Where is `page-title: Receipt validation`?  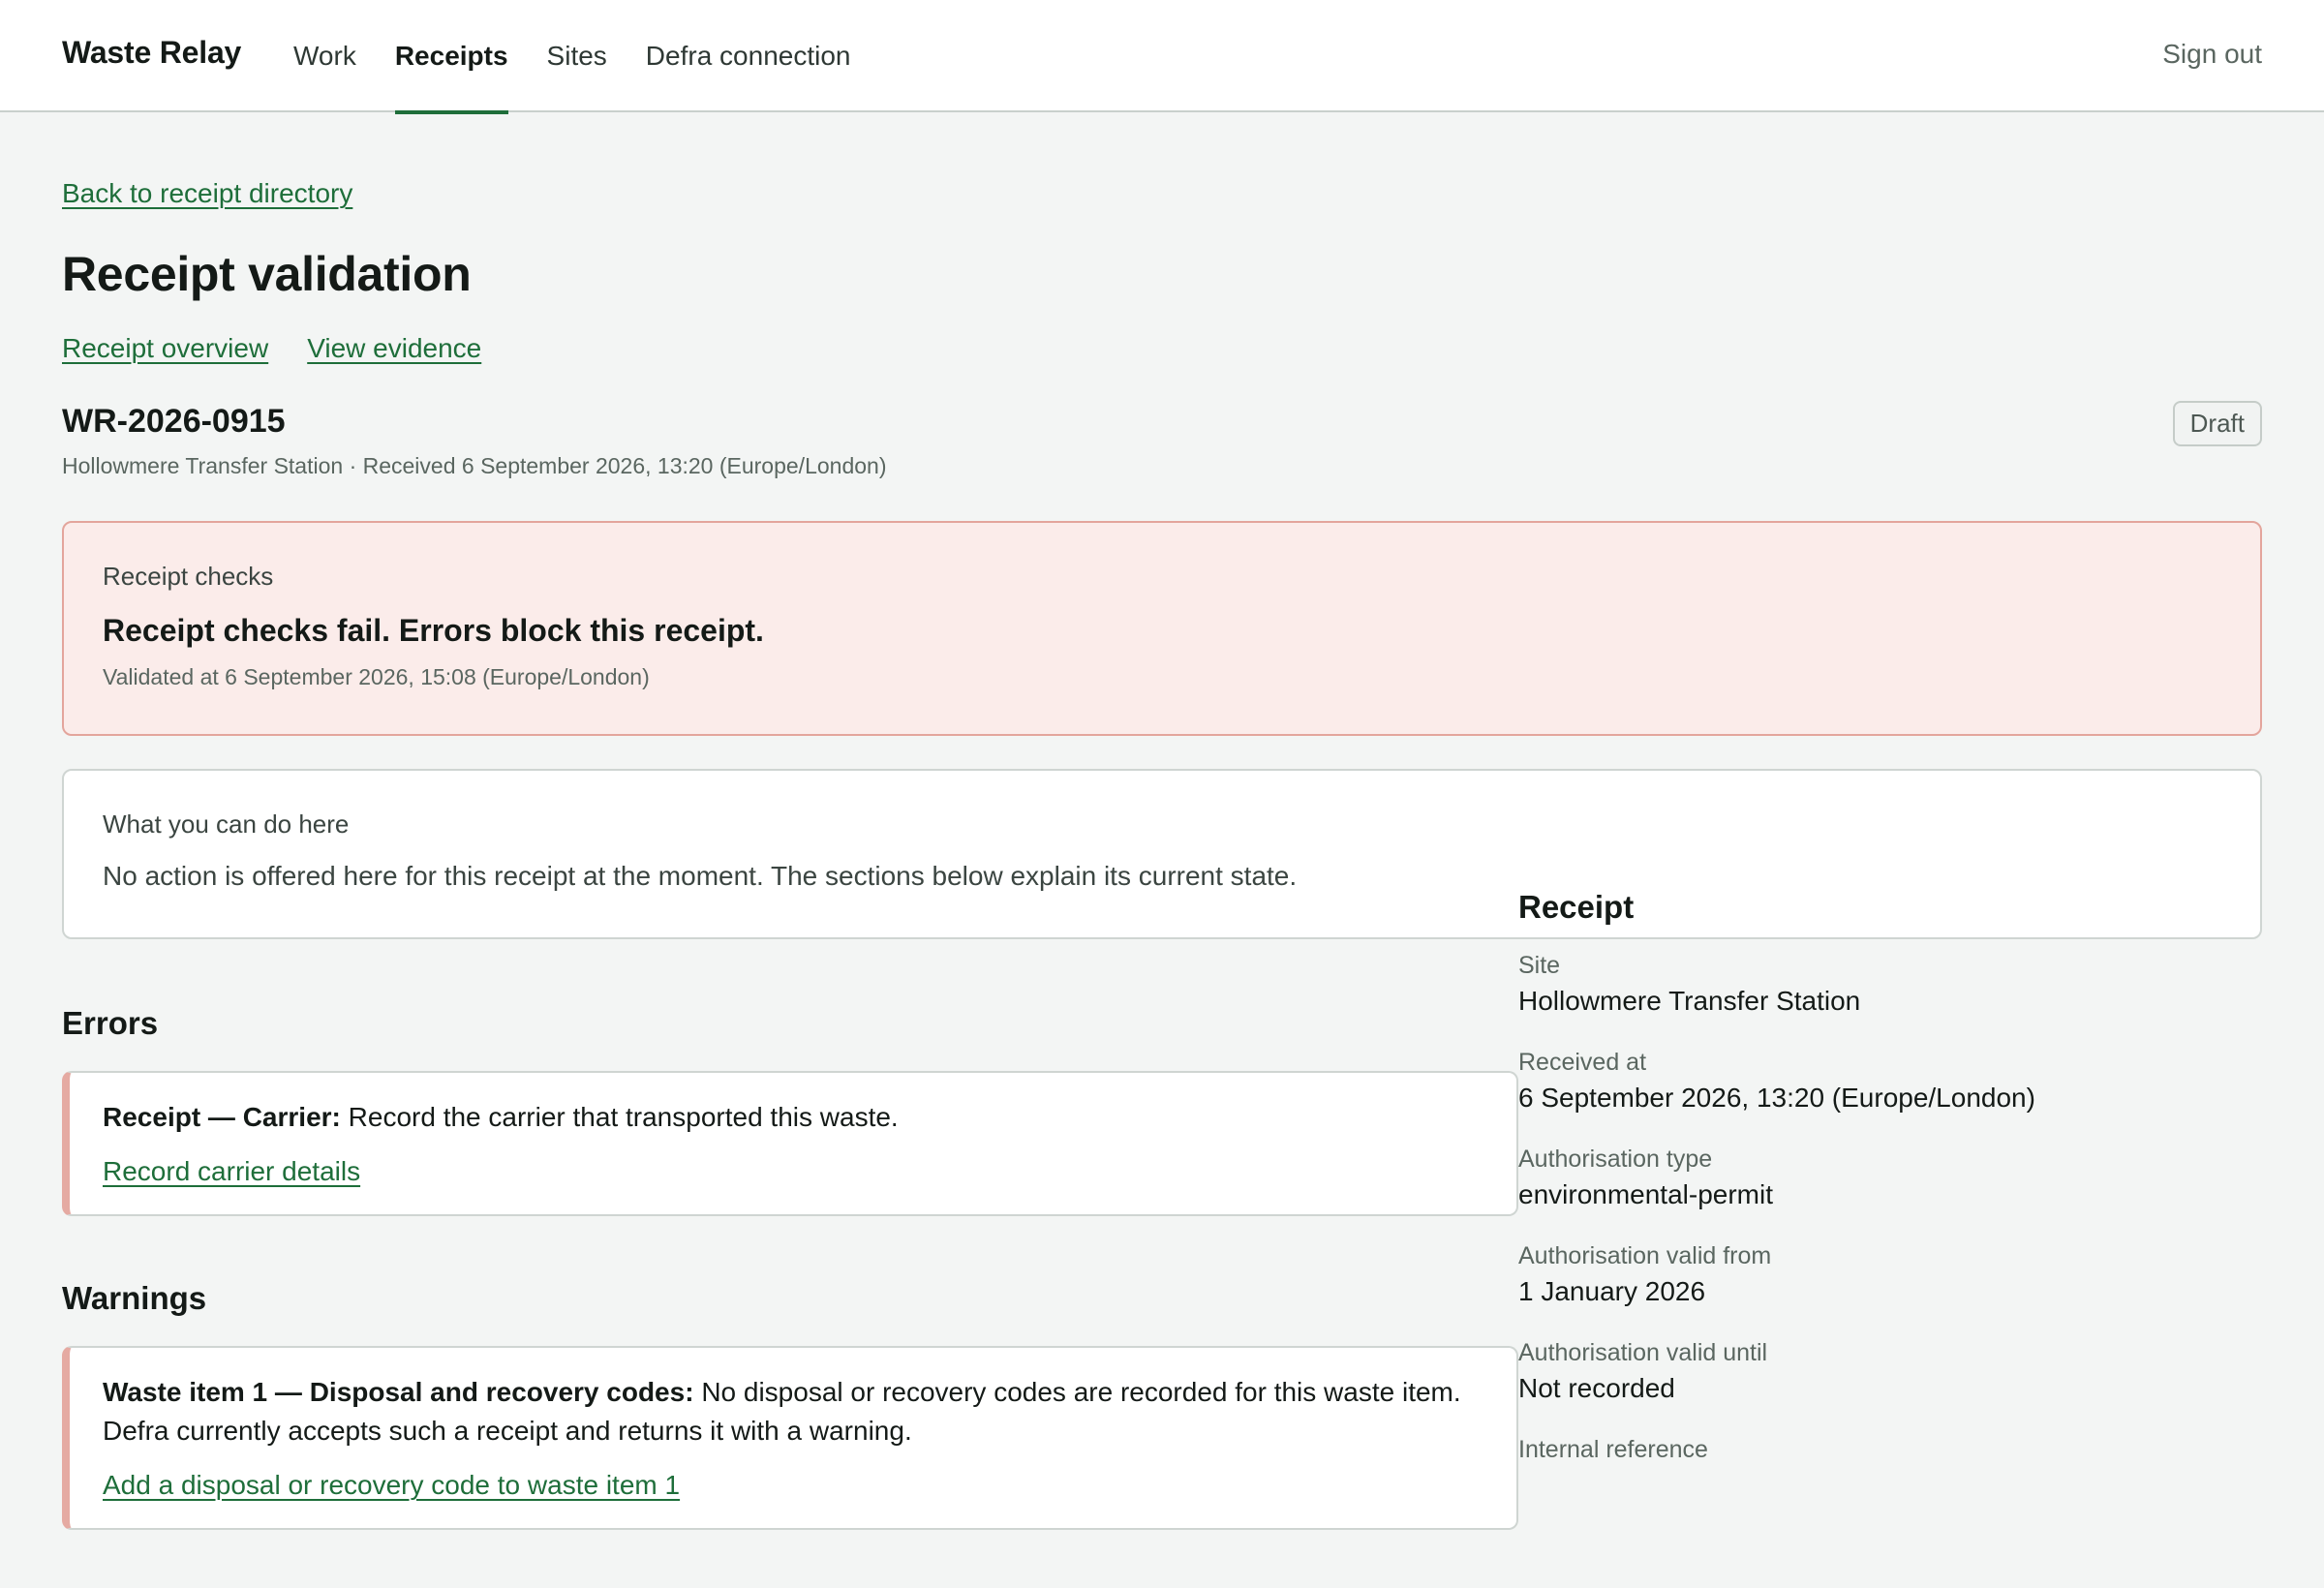 page-title: Receipt validation is located at coordinates (267, 274).